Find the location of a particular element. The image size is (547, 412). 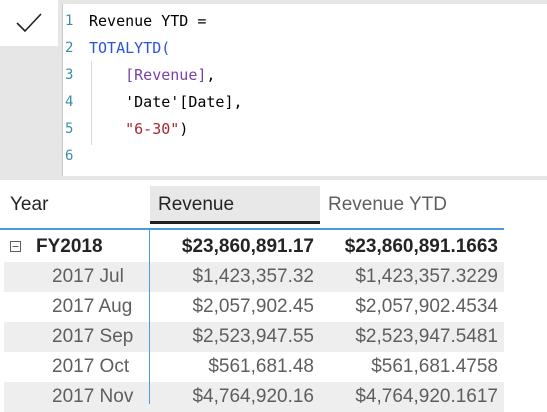

formula-token: Revenue YTD = is located at coordinates (148, 21).